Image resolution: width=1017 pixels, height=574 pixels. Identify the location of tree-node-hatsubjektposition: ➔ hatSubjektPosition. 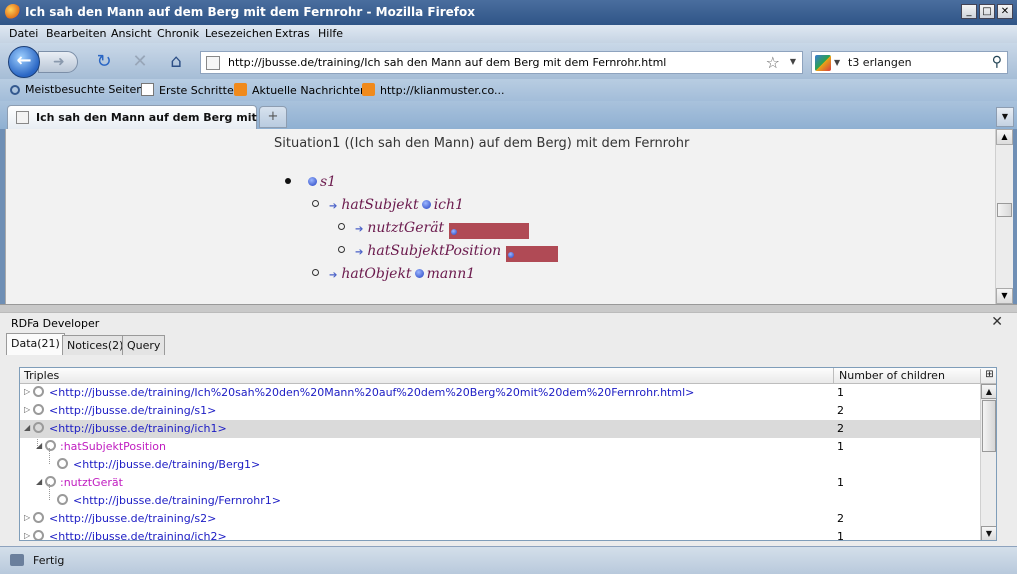
(448, 252).